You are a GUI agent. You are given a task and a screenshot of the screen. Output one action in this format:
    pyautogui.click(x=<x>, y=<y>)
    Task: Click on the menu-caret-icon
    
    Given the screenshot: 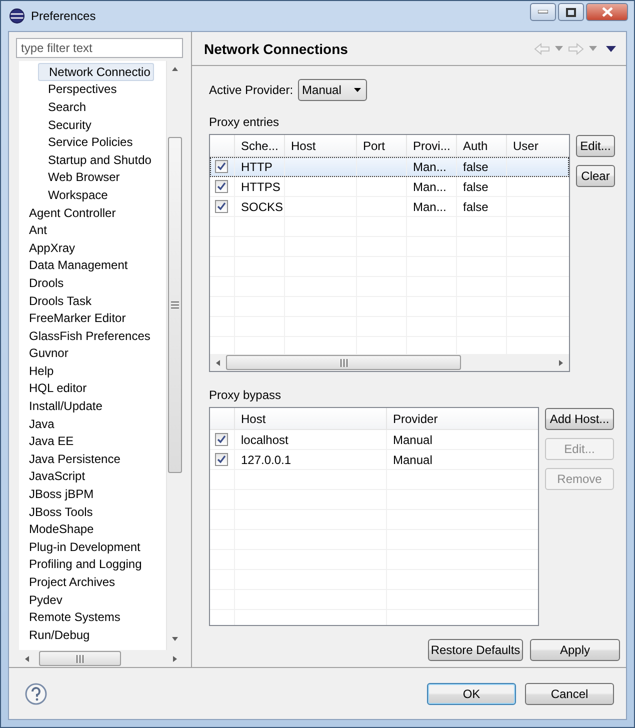 What is the action you would take?
    pyautogui.click(x=611, y=49)
    